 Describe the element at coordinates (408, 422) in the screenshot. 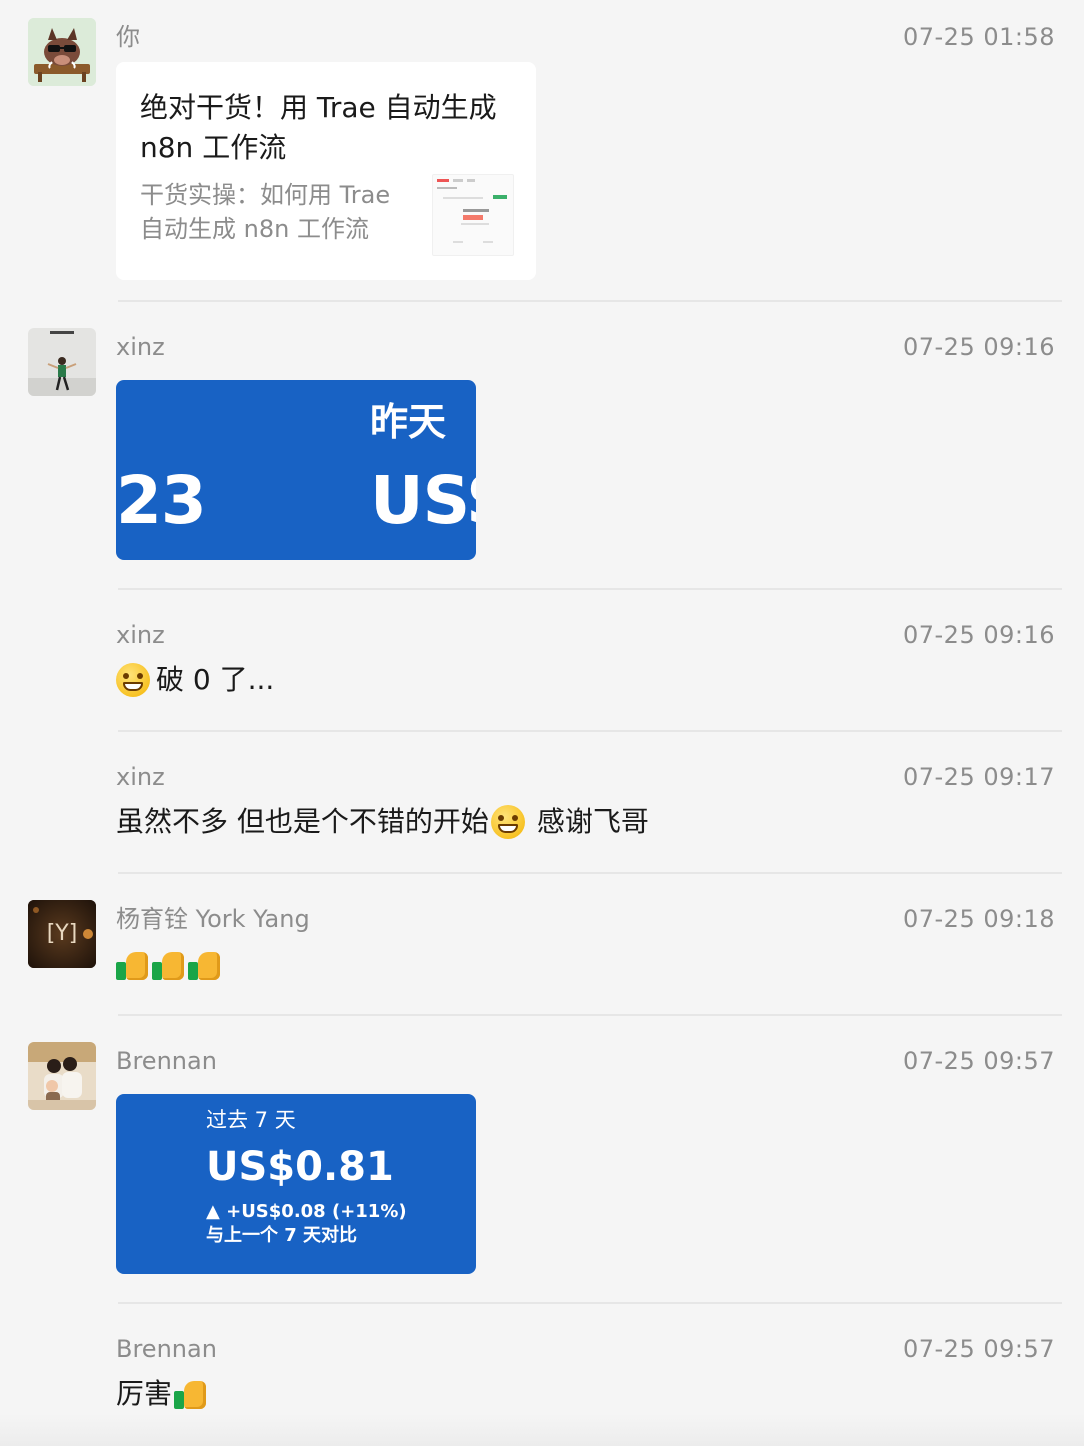

I see `image-label: 昨天` at that location.